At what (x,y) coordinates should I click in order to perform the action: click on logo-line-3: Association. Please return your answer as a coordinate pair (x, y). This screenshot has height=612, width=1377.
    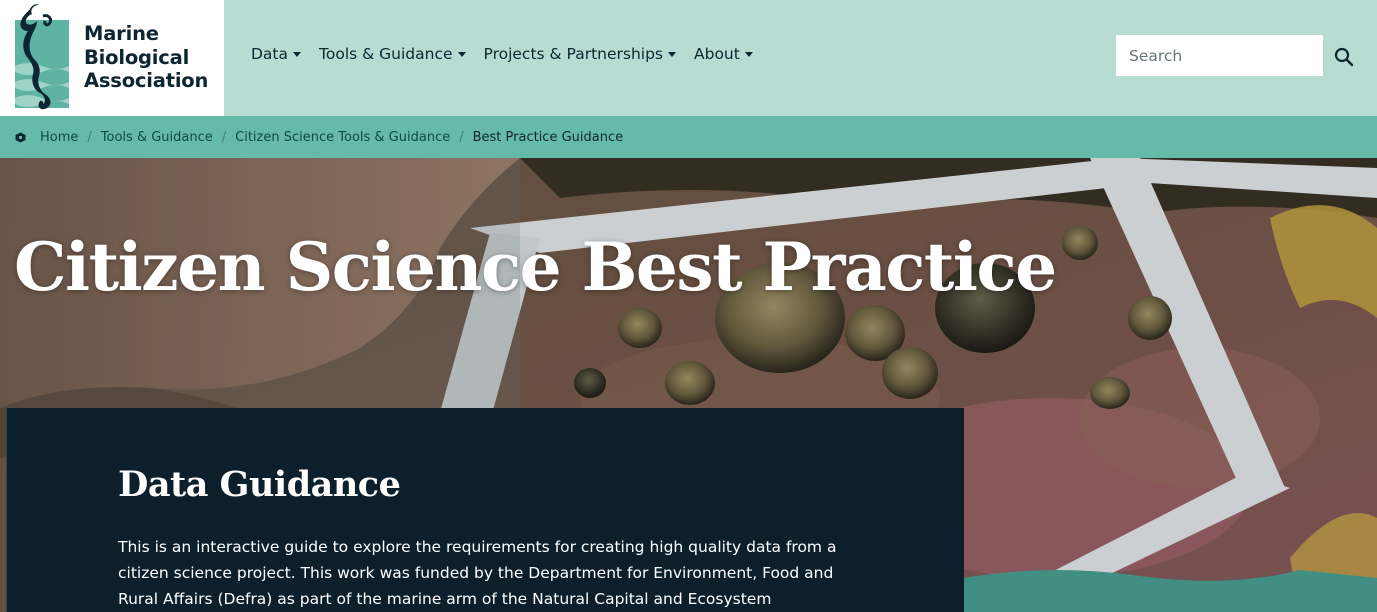
    Looking at the image, I should click on (146, 80).